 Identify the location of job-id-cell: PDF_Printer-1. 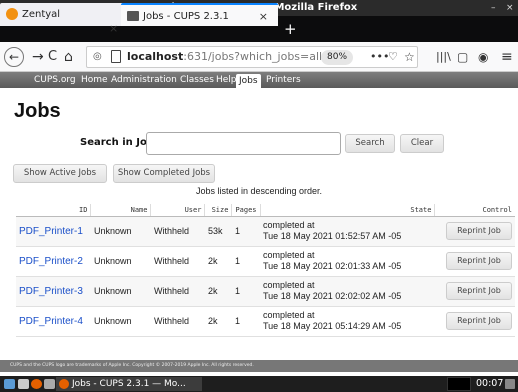
(53, 231).